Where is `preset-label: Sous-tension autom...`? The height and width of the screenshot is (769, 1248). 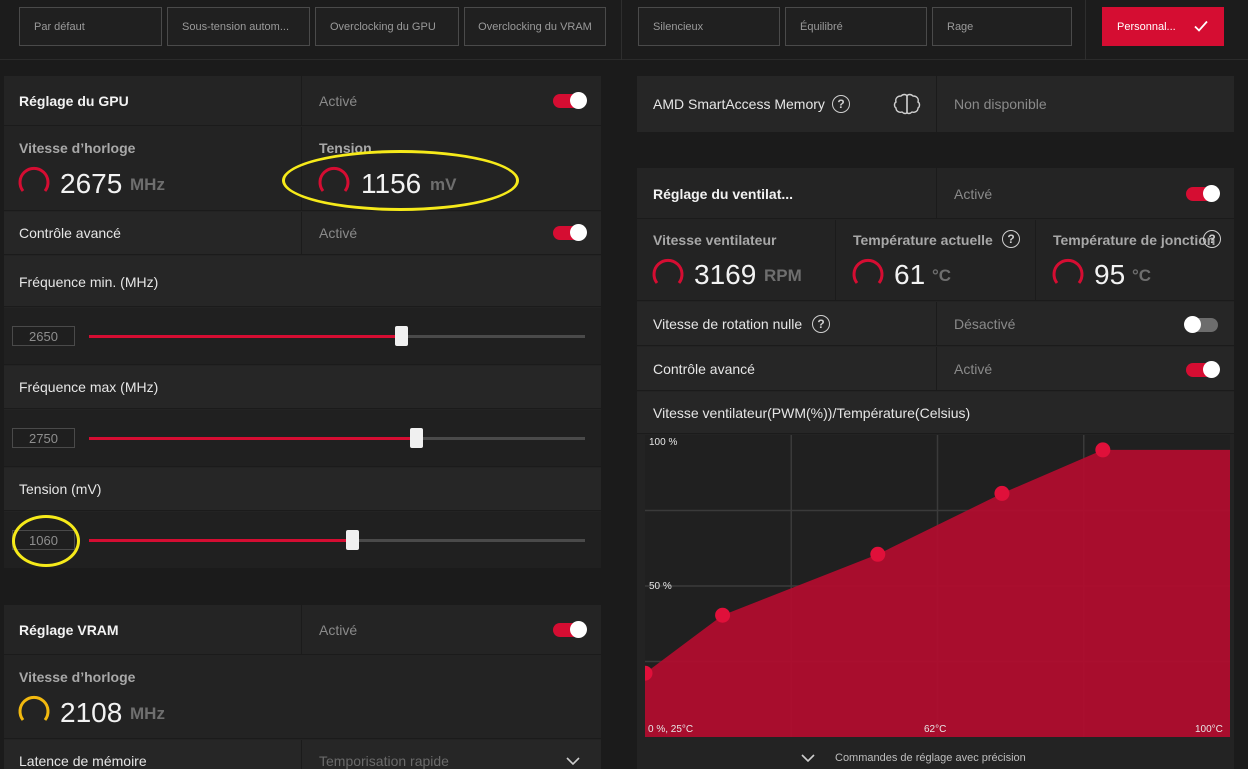
preset-label: Sous-tension autom... is located at coordinates (236, 26).